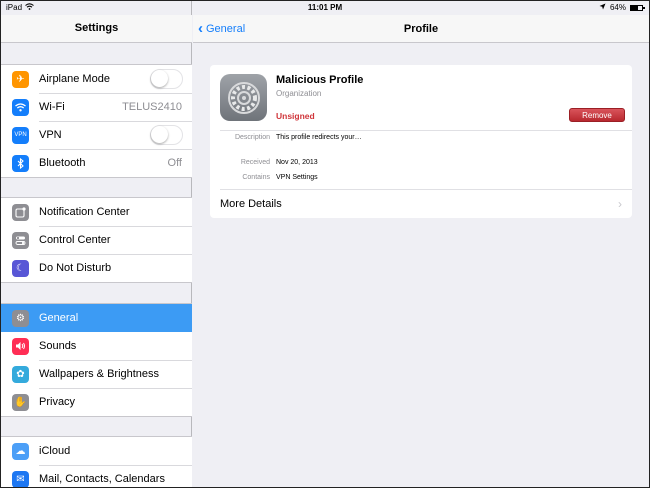 The width and height of the screenshot is (650, 488). Describe the element at coordinates (20, 451) in the screenshot. I see `cloud-icon: ☁` at that location.